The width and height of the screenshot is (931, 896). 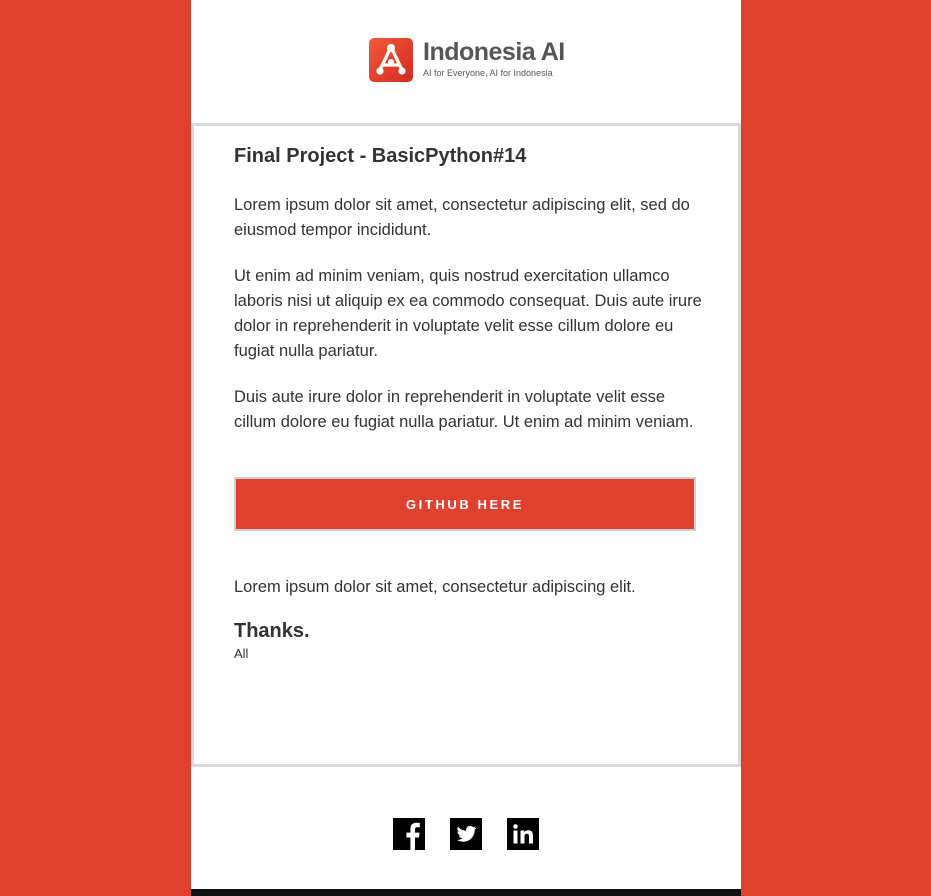 I want to click on social-links, so click(x=466, y=834).